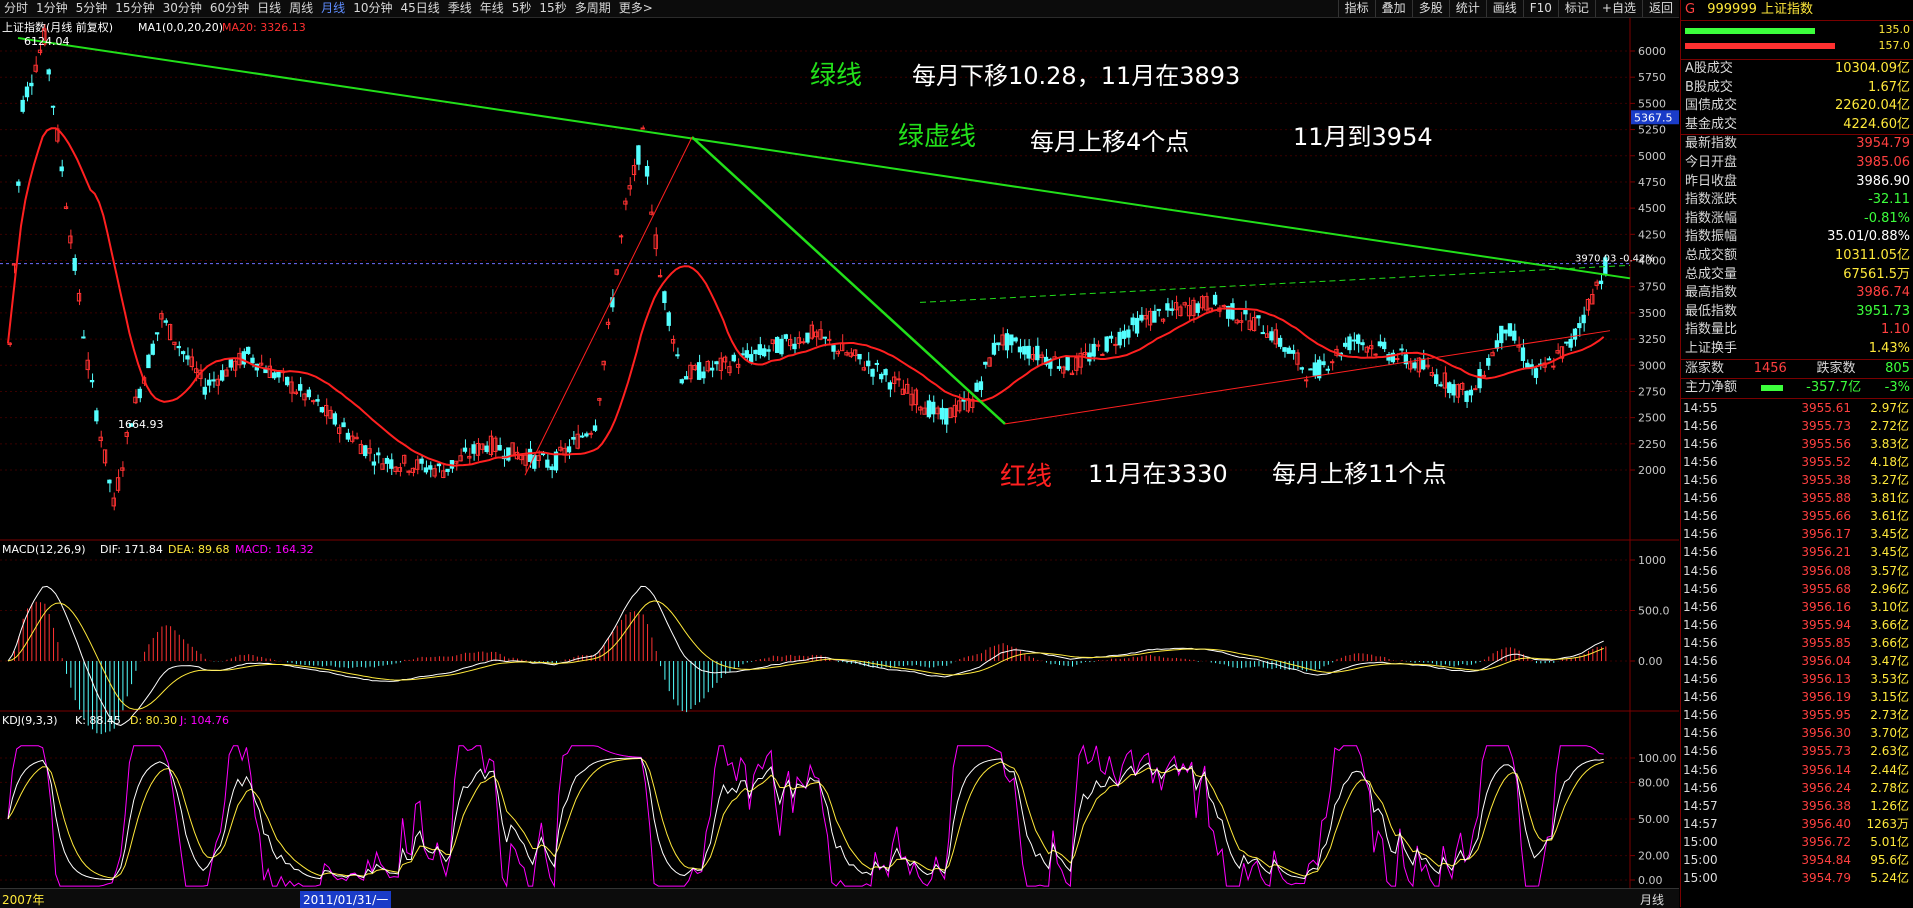 This screenshot has height=908, width=1913. What do you see at coordinates (1796, 841) in the screenshot?
I see `tick-row: 15:00 3956.72 5.01亿` at bounding box center [1796, 841].